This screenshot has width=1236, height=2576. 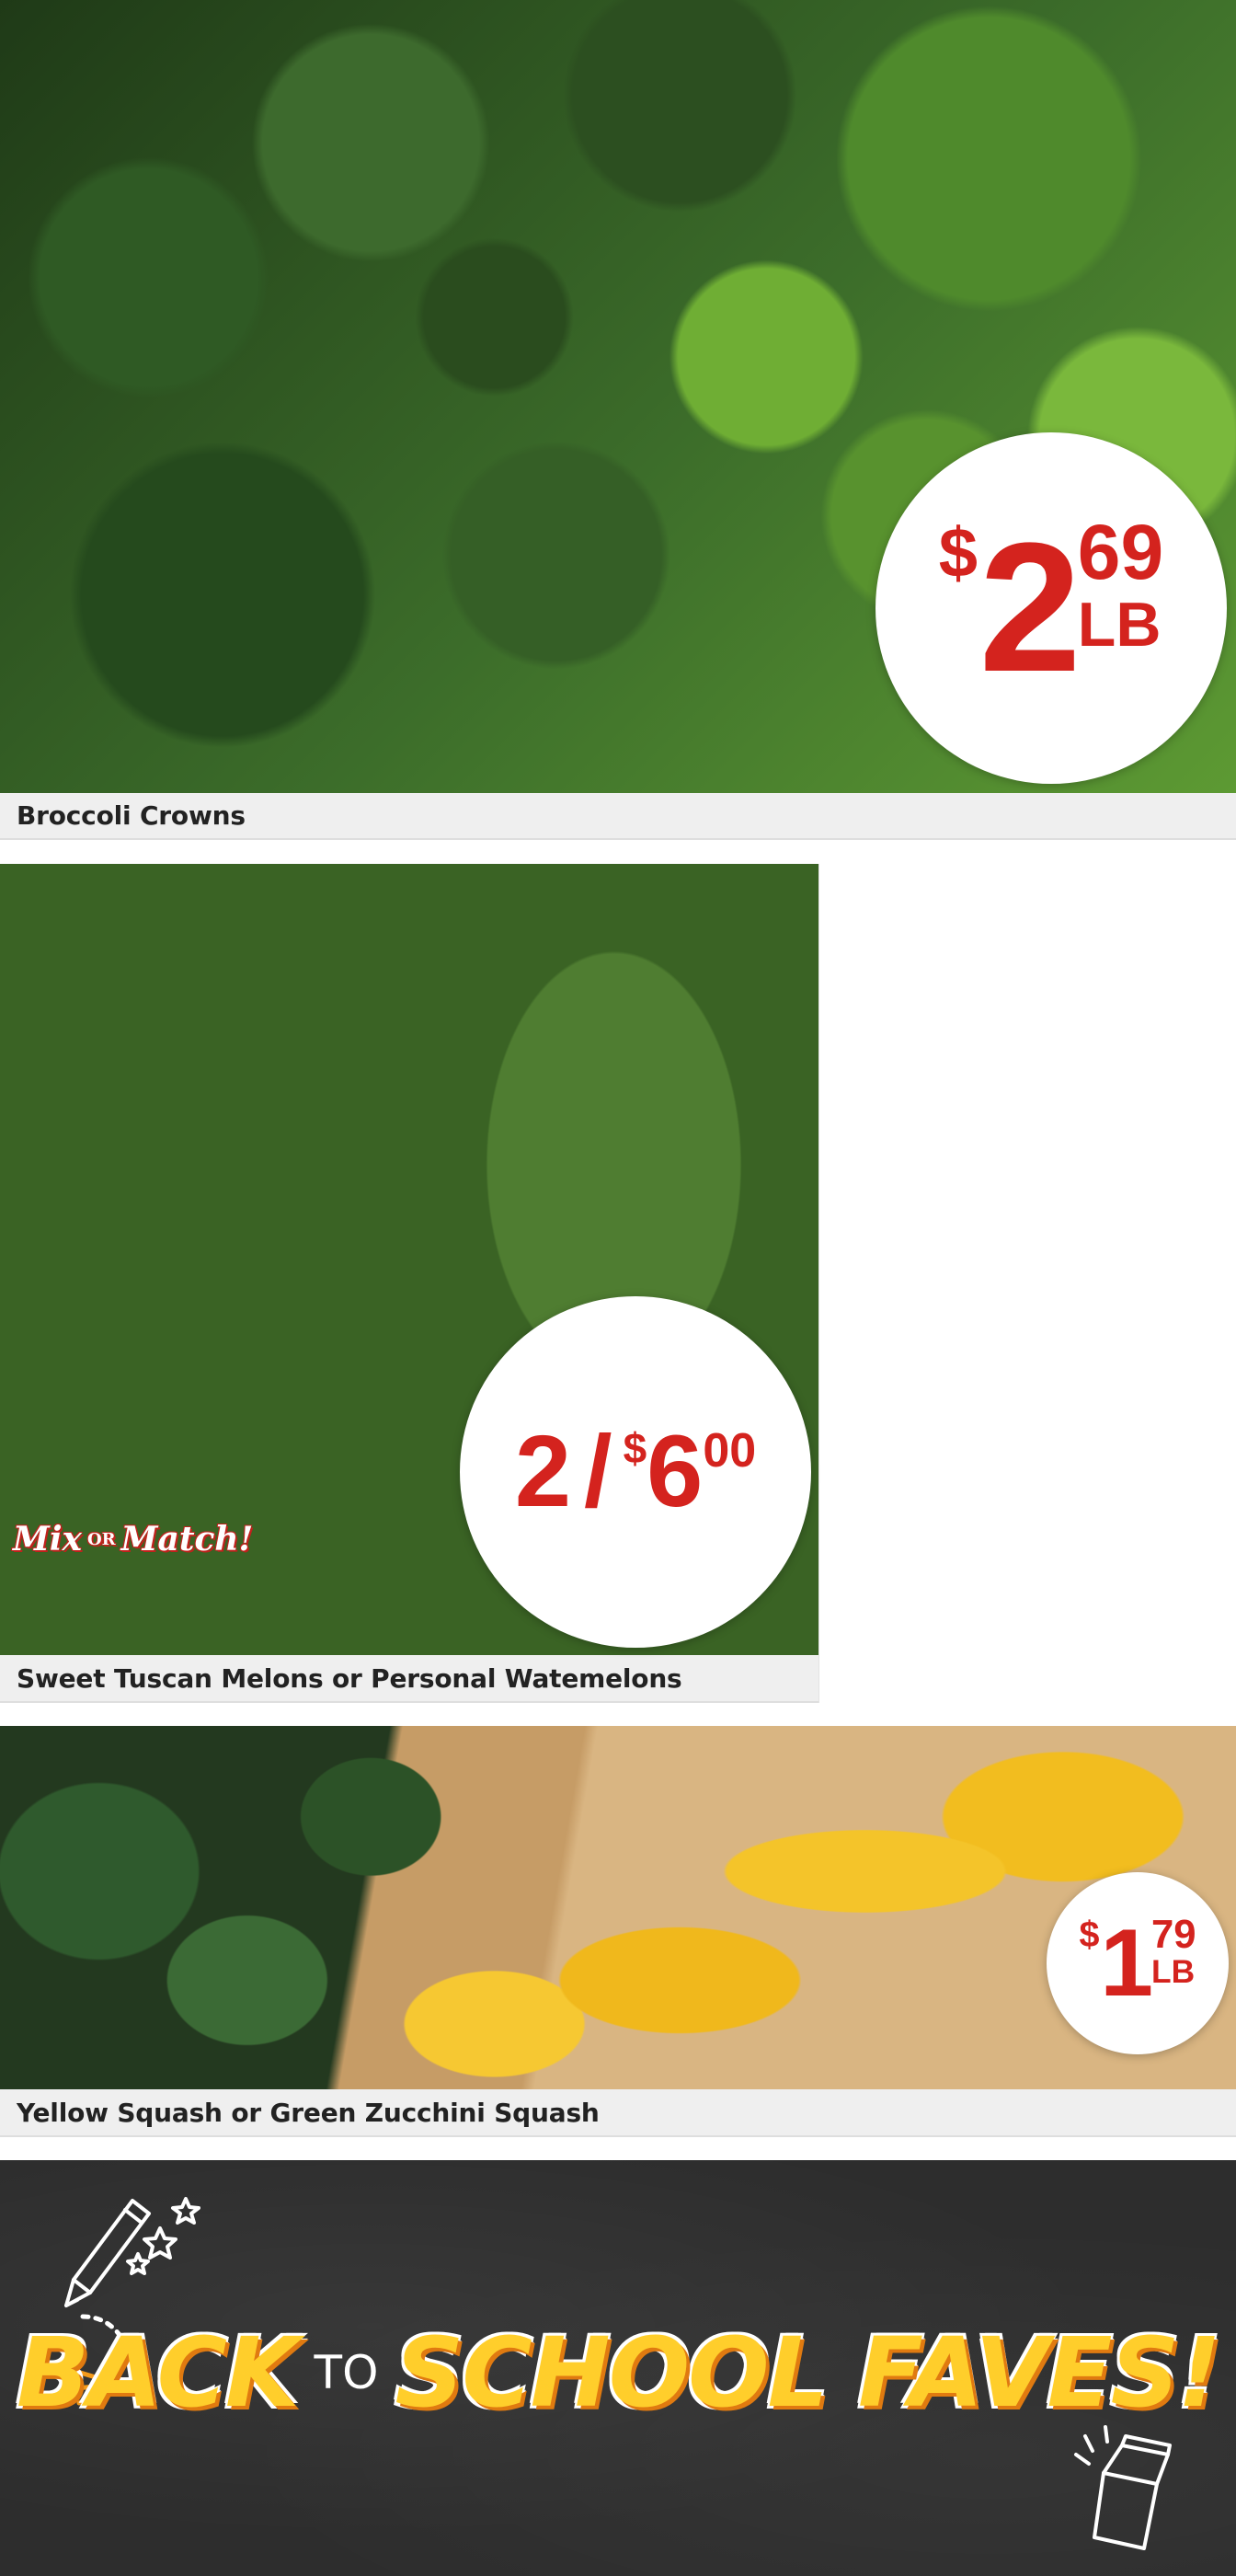 I want to click on price-badge: $ 2 69 LB, so click(x=1051, y=608).